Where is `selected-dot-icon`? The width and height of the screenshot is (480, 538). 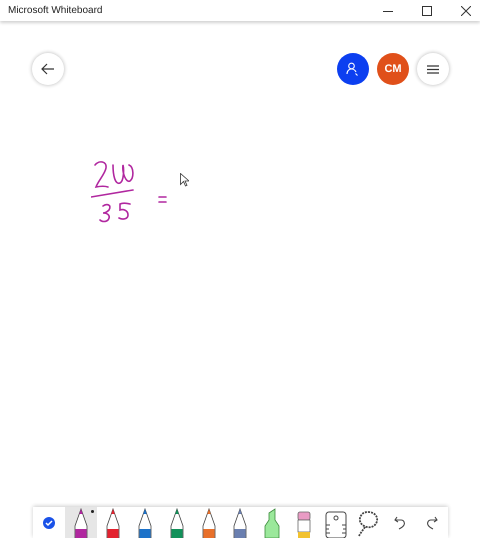 selected-dot-icon is located at coordinates (92, 511).